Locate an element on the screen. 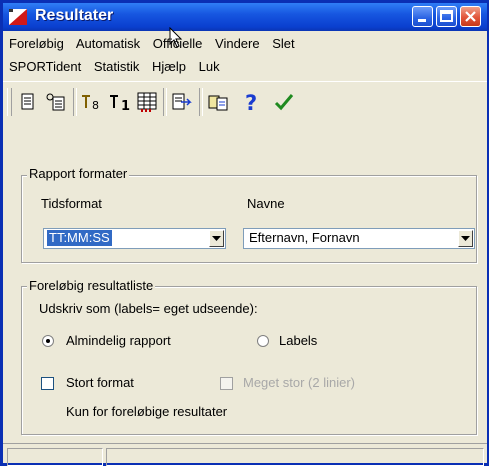 This screenshot has width=489, height=467. tidsformat-value: TT:MM:SS is located at coordinates (79, 238).